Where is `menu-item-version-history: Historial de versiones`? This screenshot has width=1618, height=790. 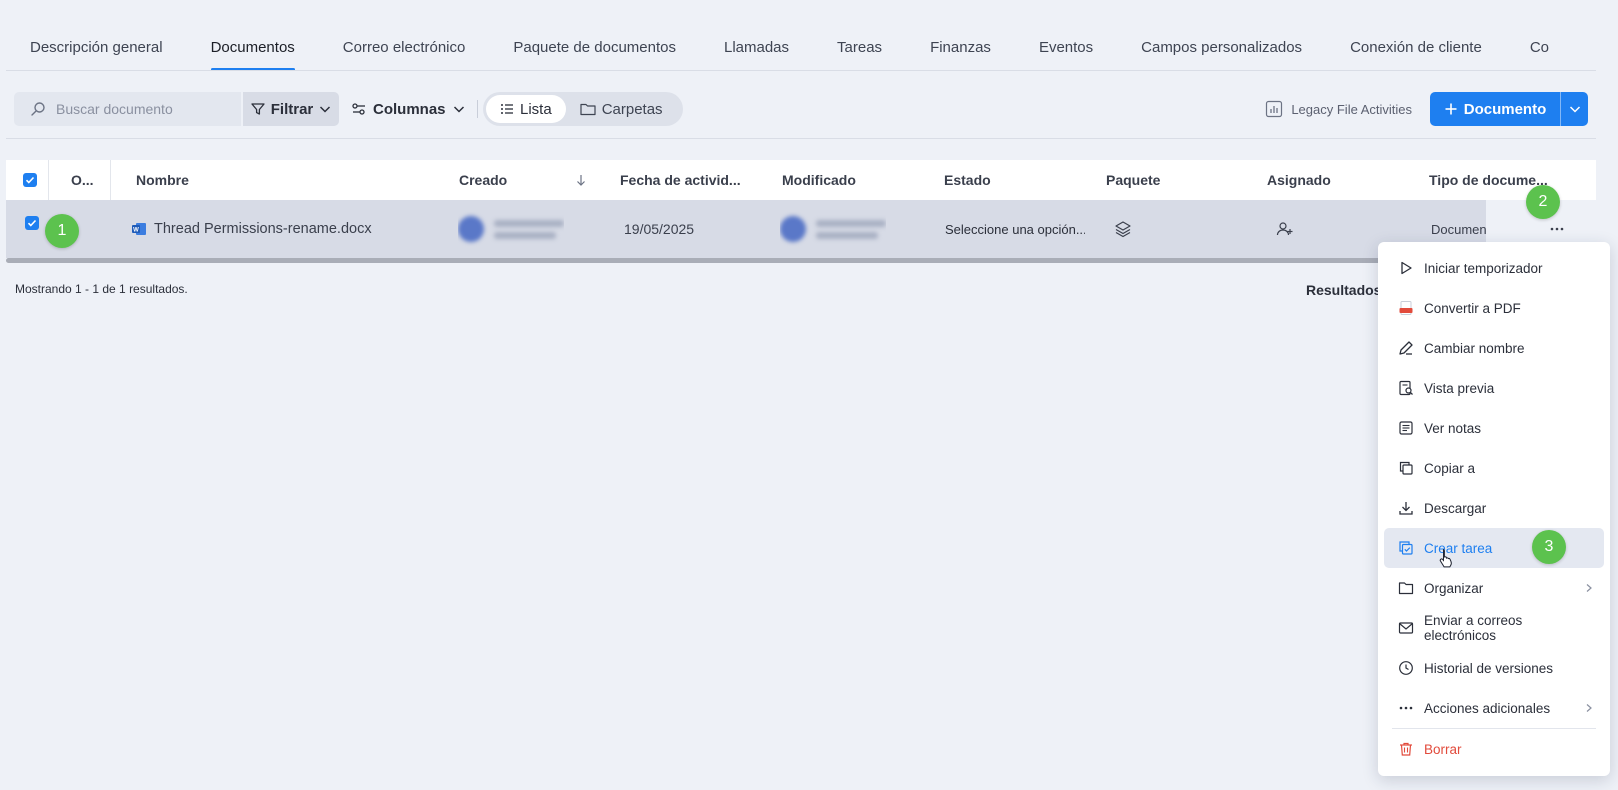
menu-item-version-history: Historial de versiones is located at coordinates (1494, 668).